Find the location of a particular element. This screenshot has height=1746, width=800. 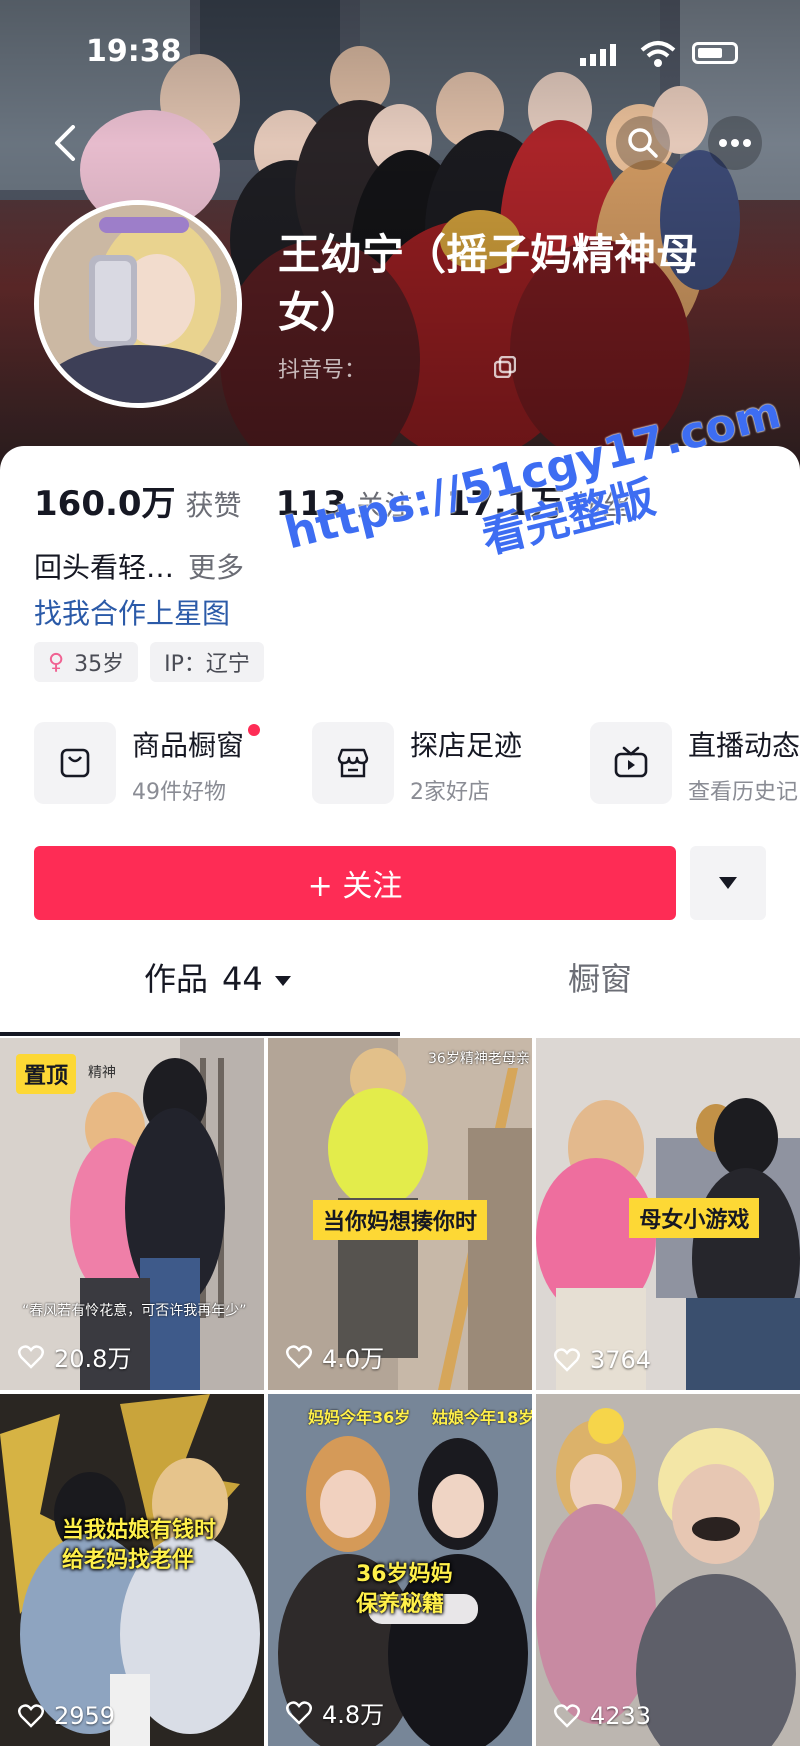

bio: 回头看轻… 更多 is located at coordinates (139, 566).